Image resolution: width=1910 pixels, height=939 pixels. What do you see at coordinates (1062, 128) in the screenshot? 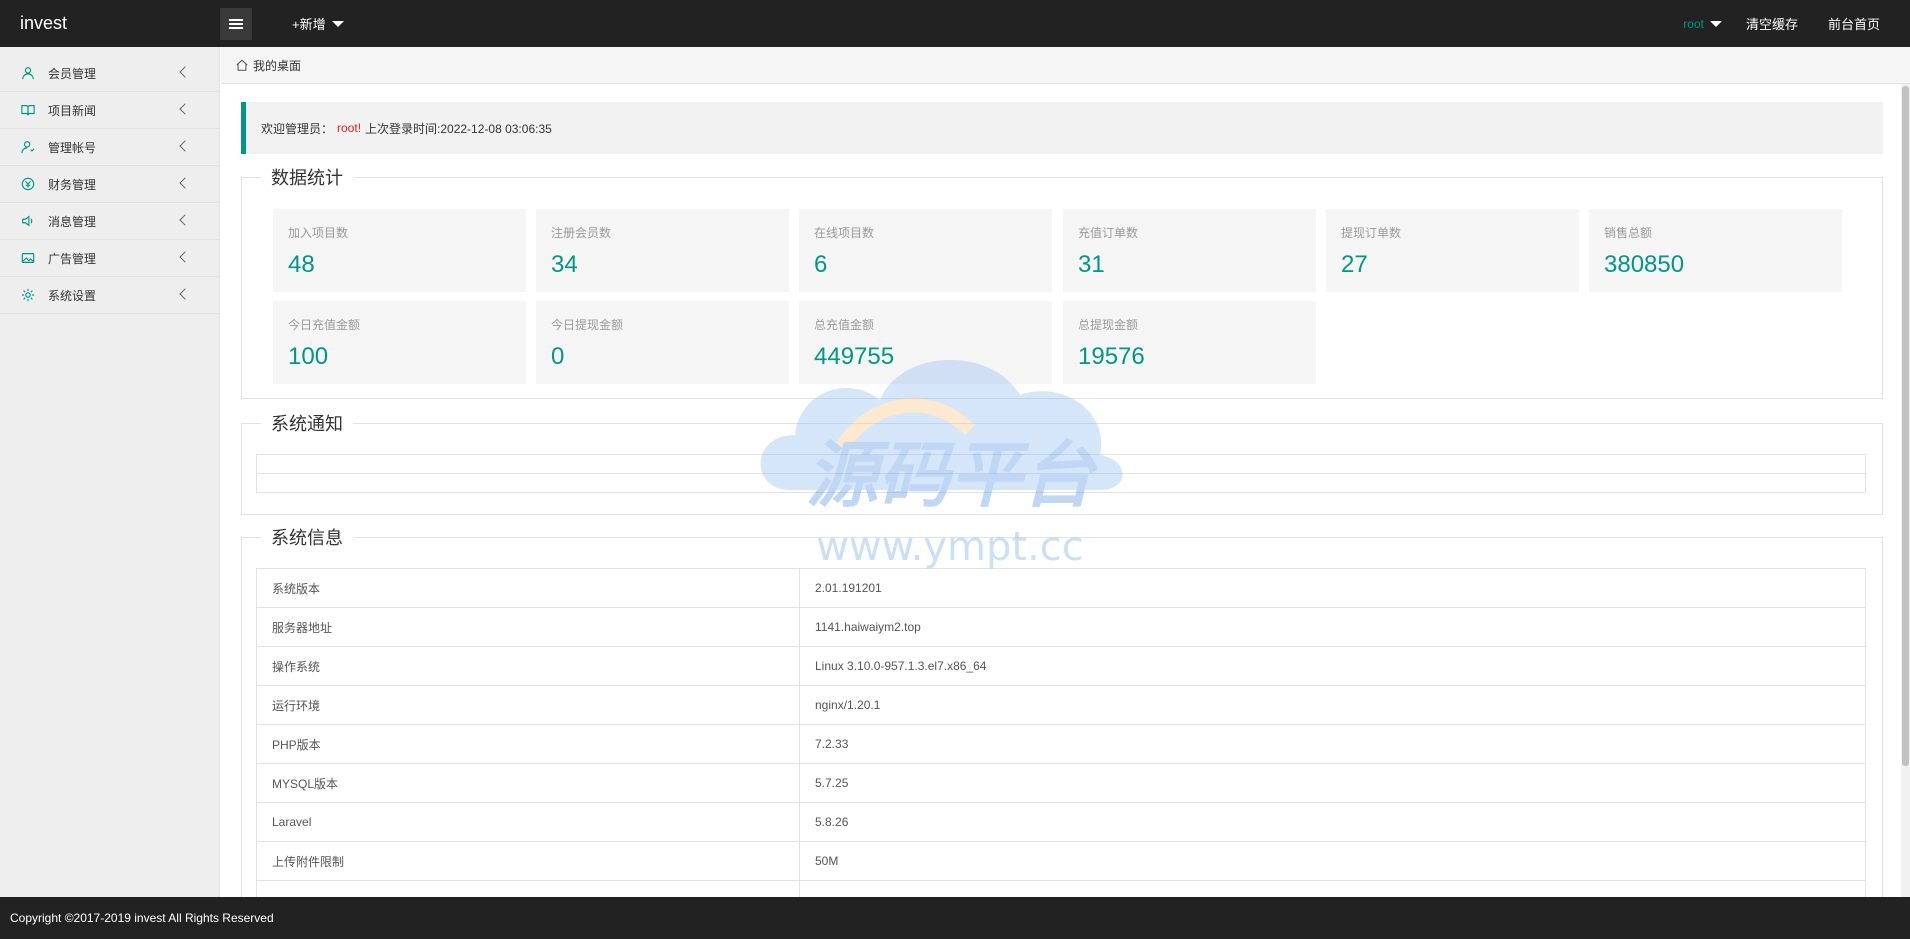
I see `welcome-banner: 欢迎管理员： root! 上次登录时间:2022-12-08 03:06:35` at bounding box center [1062, 128].